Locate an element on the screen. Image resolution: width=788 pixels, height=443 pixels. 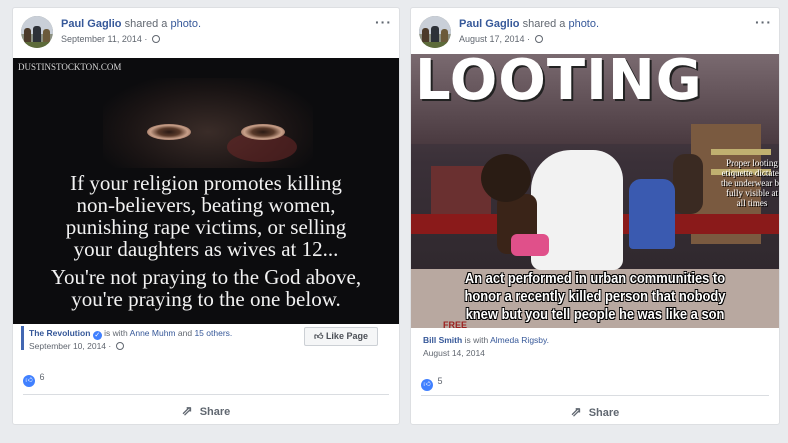
post-date-text: September 11, 2014 · is located at coordinates (104, 39).